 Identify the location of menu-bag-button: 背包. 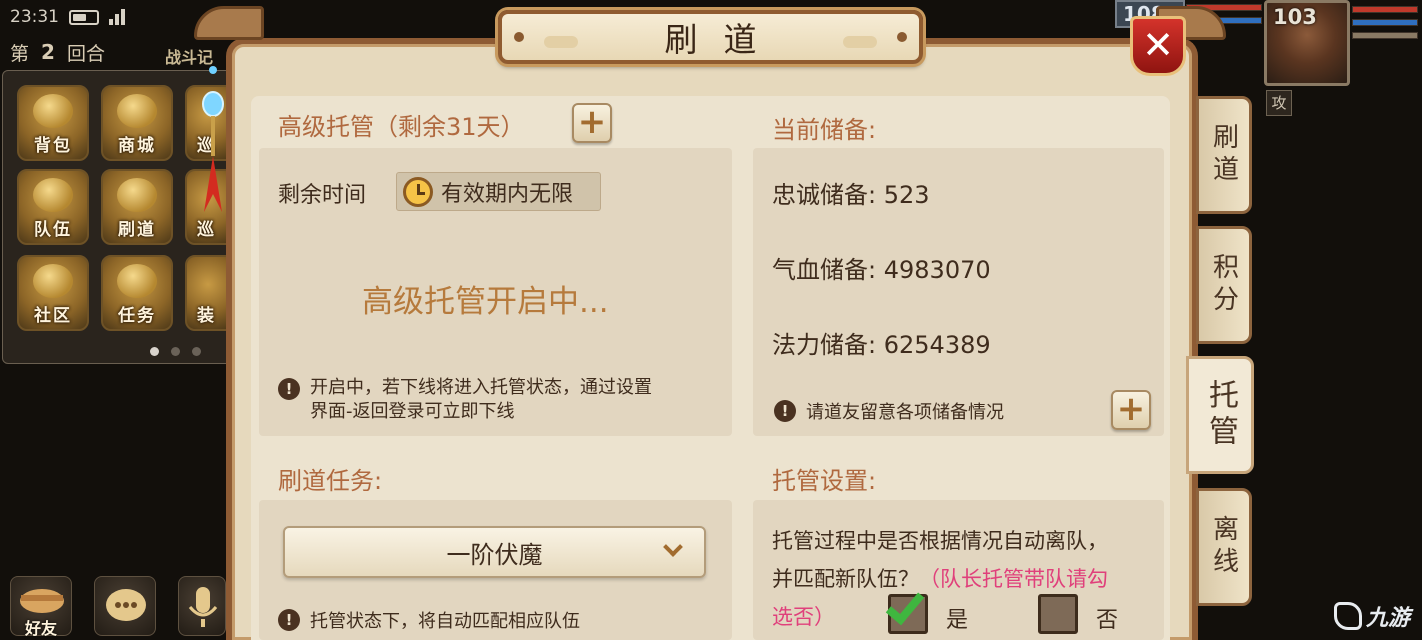
(53, 123).